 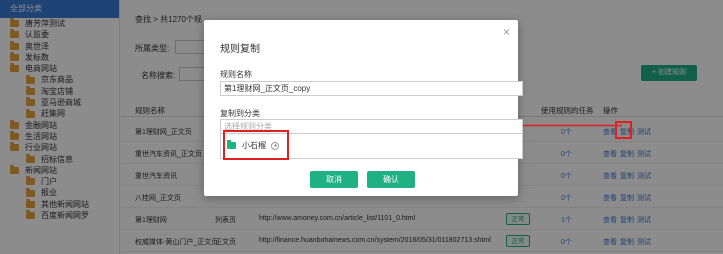 I want to click on annotation-box-copy, so click(x=623, y=130).